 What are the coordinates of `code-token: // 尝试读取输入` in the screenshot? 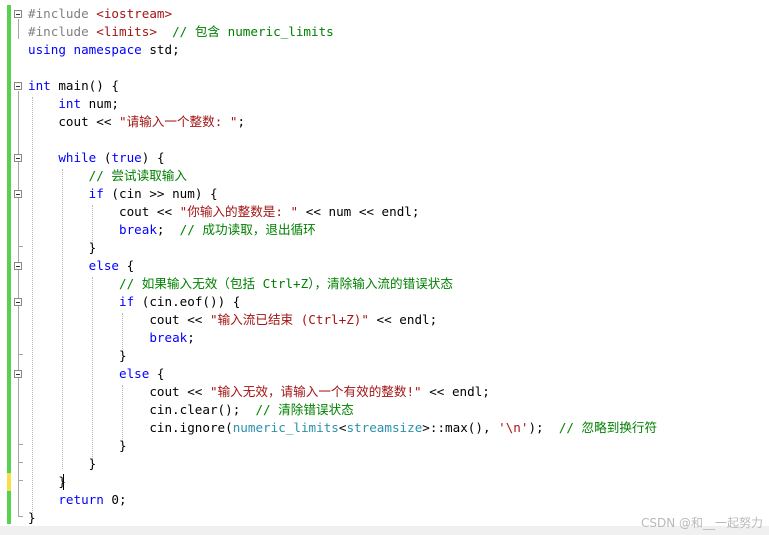 It's located at (137, 175).